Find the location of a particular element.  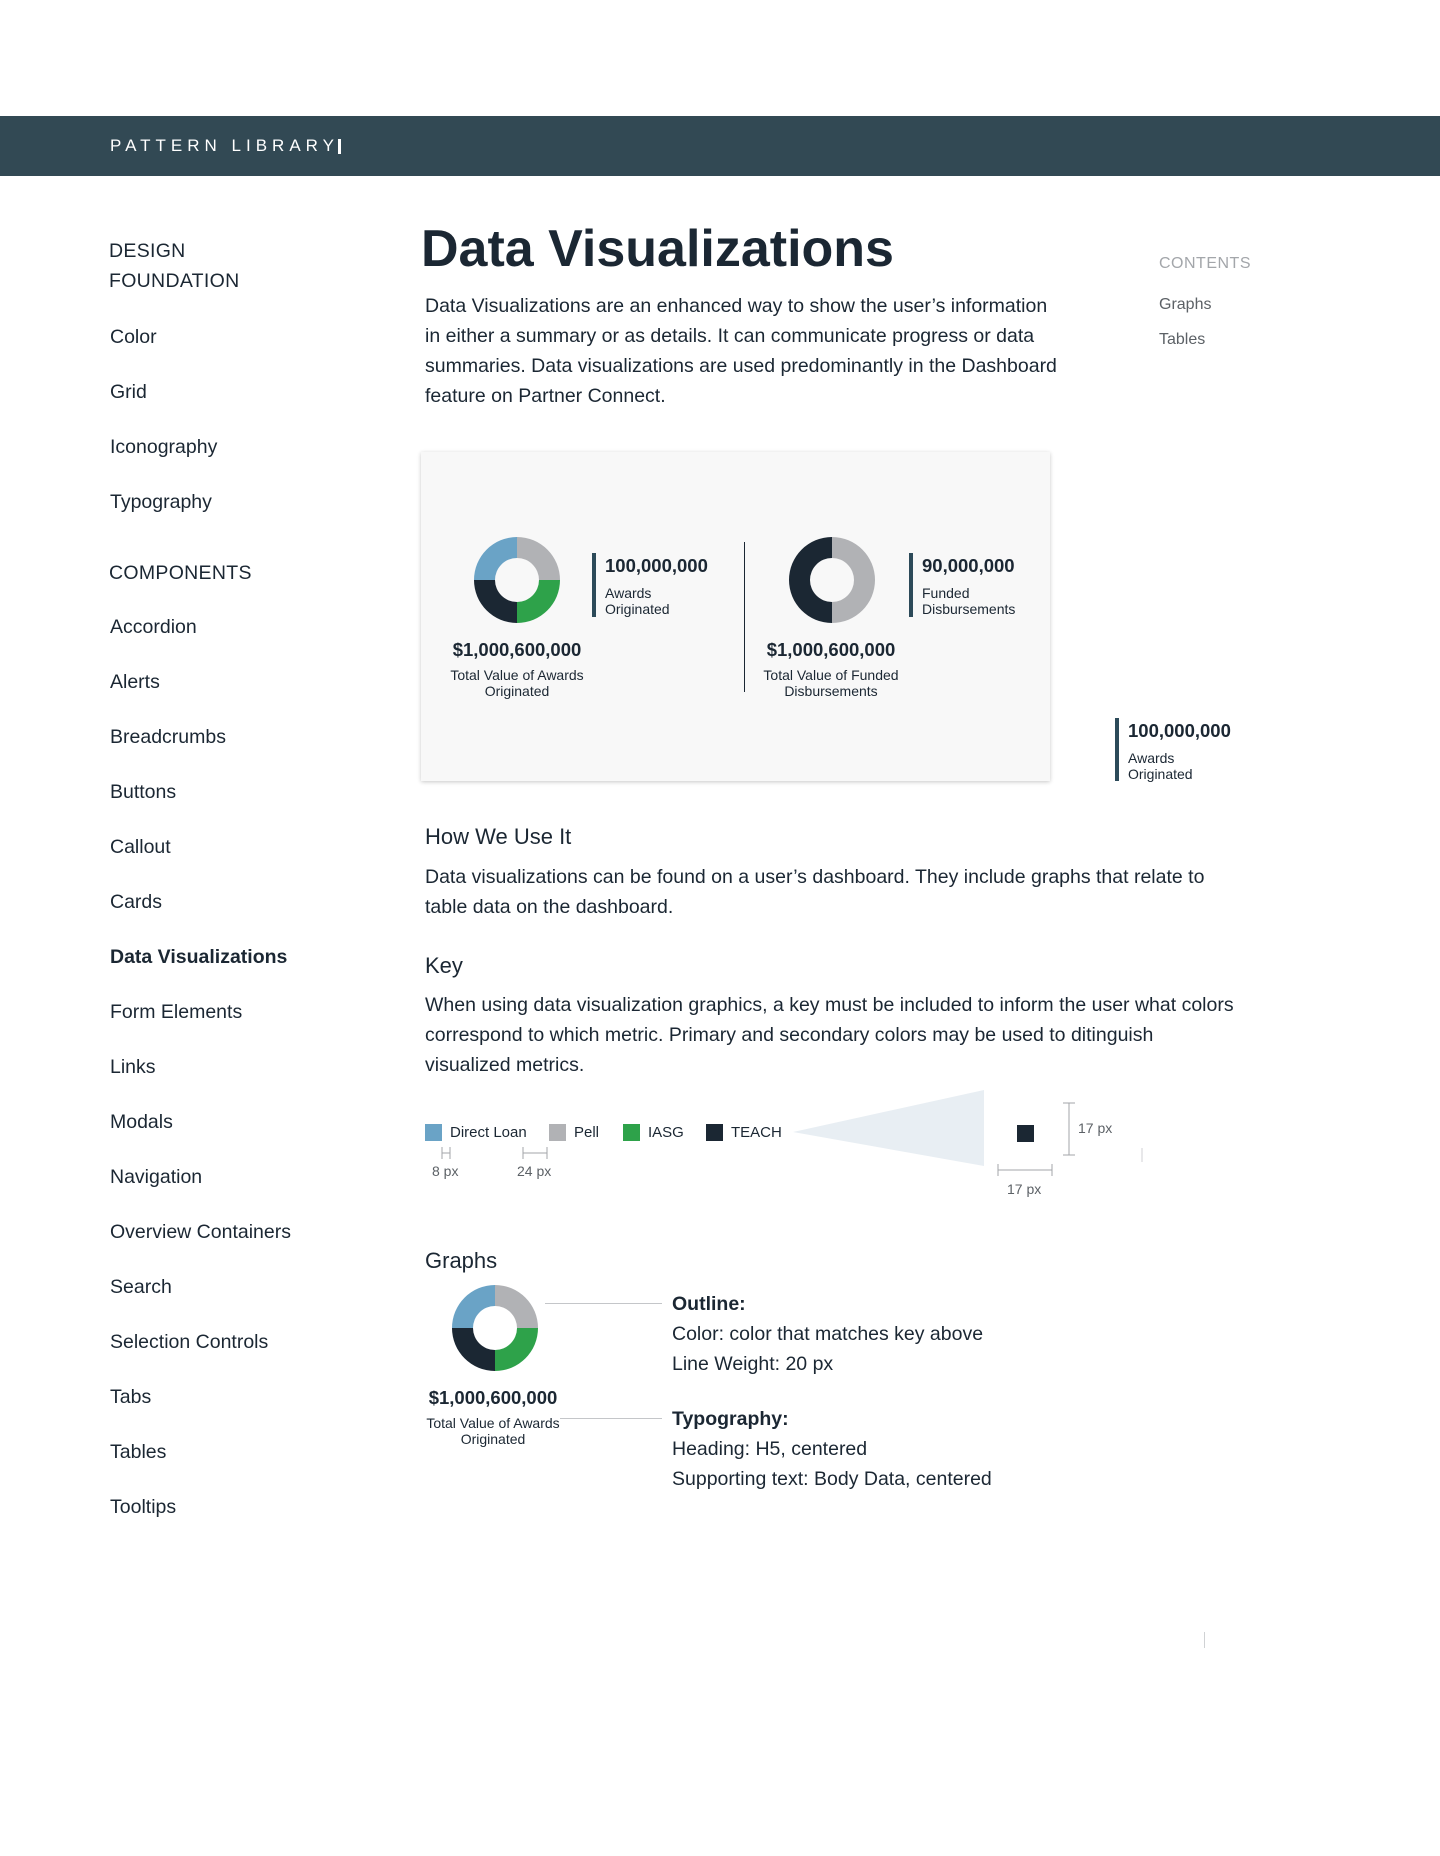

legend-swatch-direct-loan is located at coordinates (433, 1132).